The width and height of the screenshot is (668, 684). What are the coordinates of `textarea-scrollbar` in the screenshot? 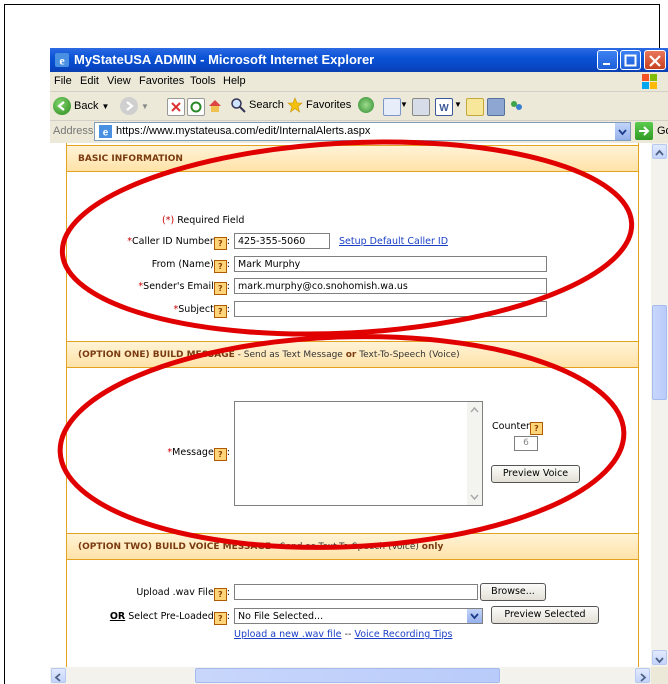 It's located at (474, 453).